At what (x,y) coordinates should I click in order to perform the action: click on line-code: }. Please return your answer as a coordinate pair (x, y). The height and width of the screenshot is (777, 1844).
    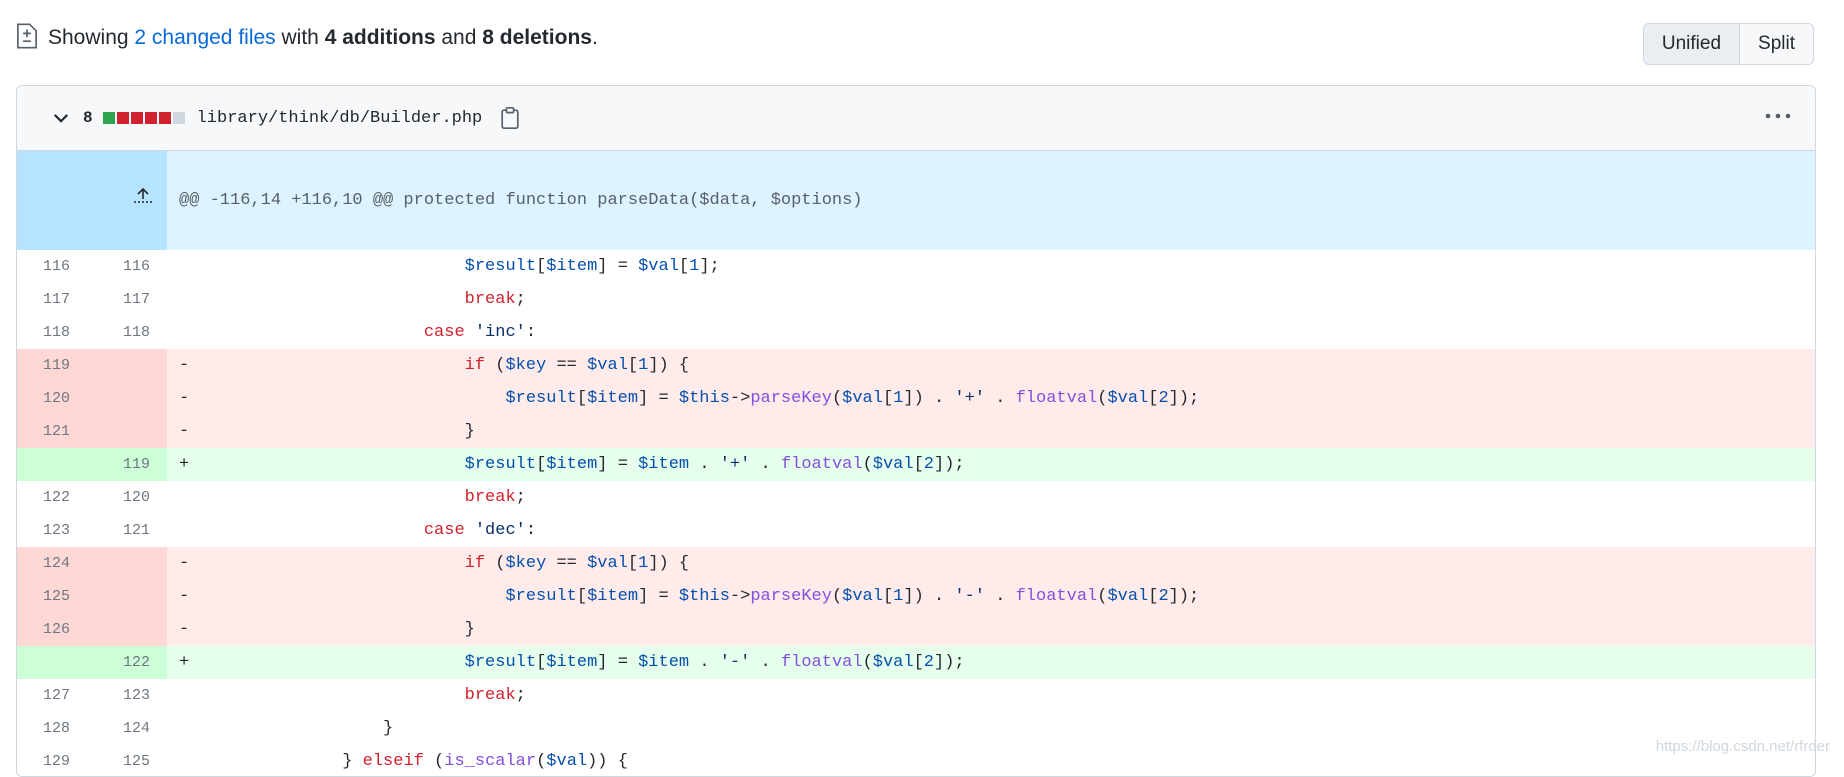
    Looking at the image, I should click on (286, 728).